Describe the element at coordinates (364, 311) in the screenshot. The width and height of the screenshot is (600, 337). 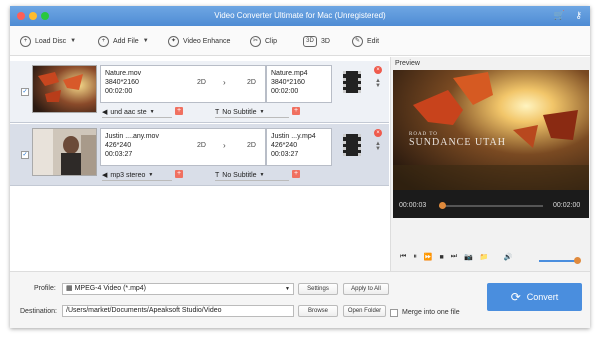
I see `open-folder-button: Open Folder` at that location.